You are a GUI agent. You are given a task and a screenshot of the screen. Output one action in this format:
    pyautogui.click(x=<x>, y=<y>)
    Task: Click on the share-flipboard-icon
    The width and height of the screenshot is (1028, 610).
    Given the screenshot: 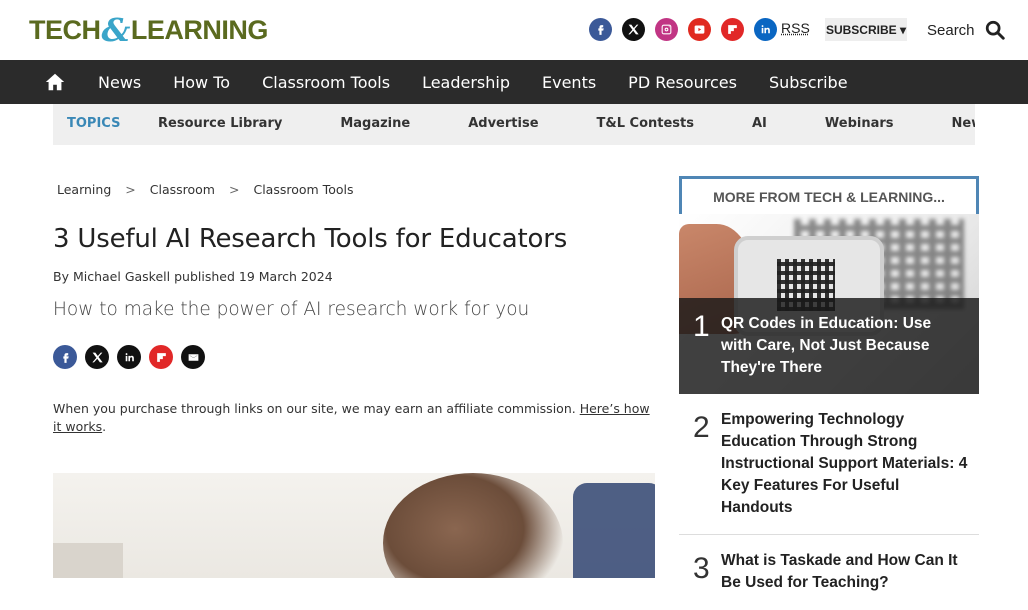 What is the action you would take?
    pyautogui.click(x=161, y=357)
    